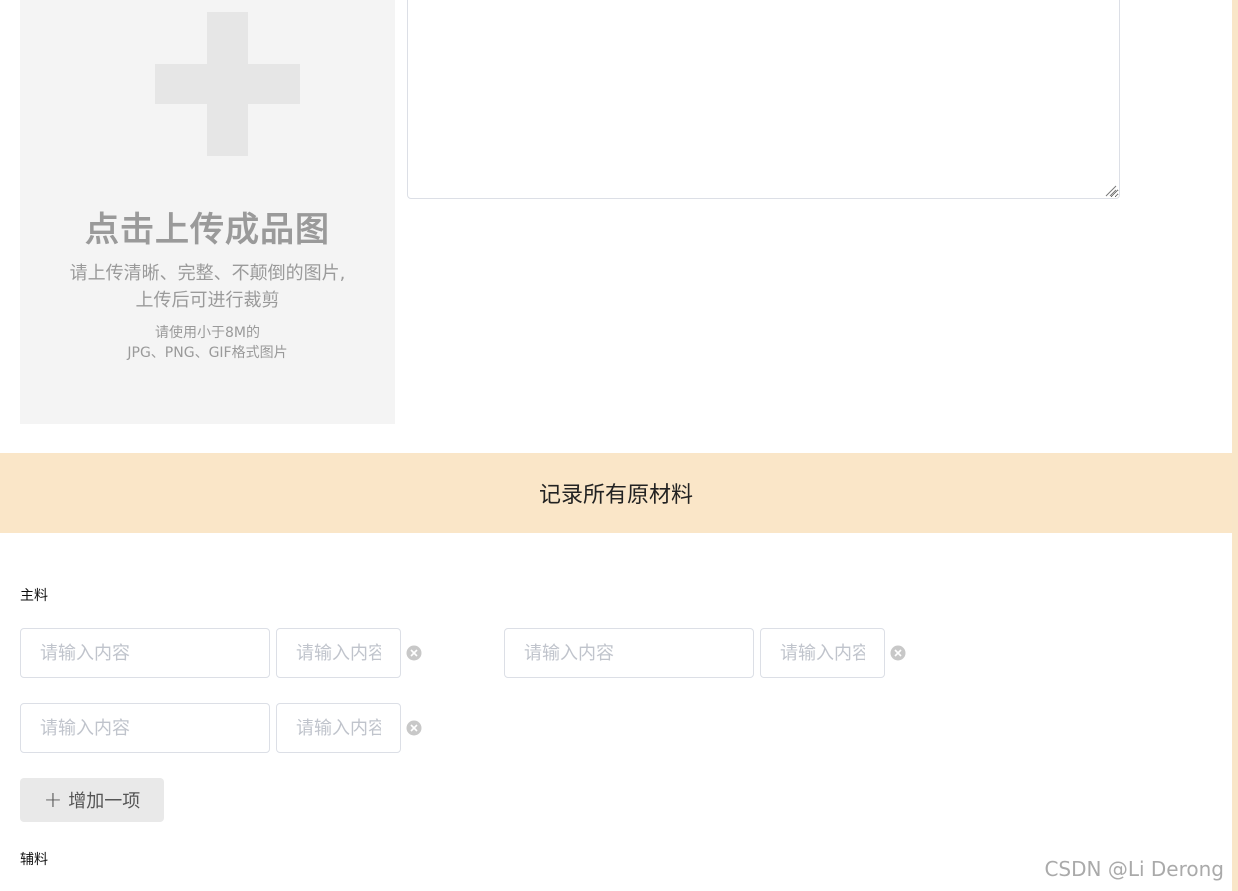  I want to click on upload-title: 点击上传成品图, so click(207, 230).